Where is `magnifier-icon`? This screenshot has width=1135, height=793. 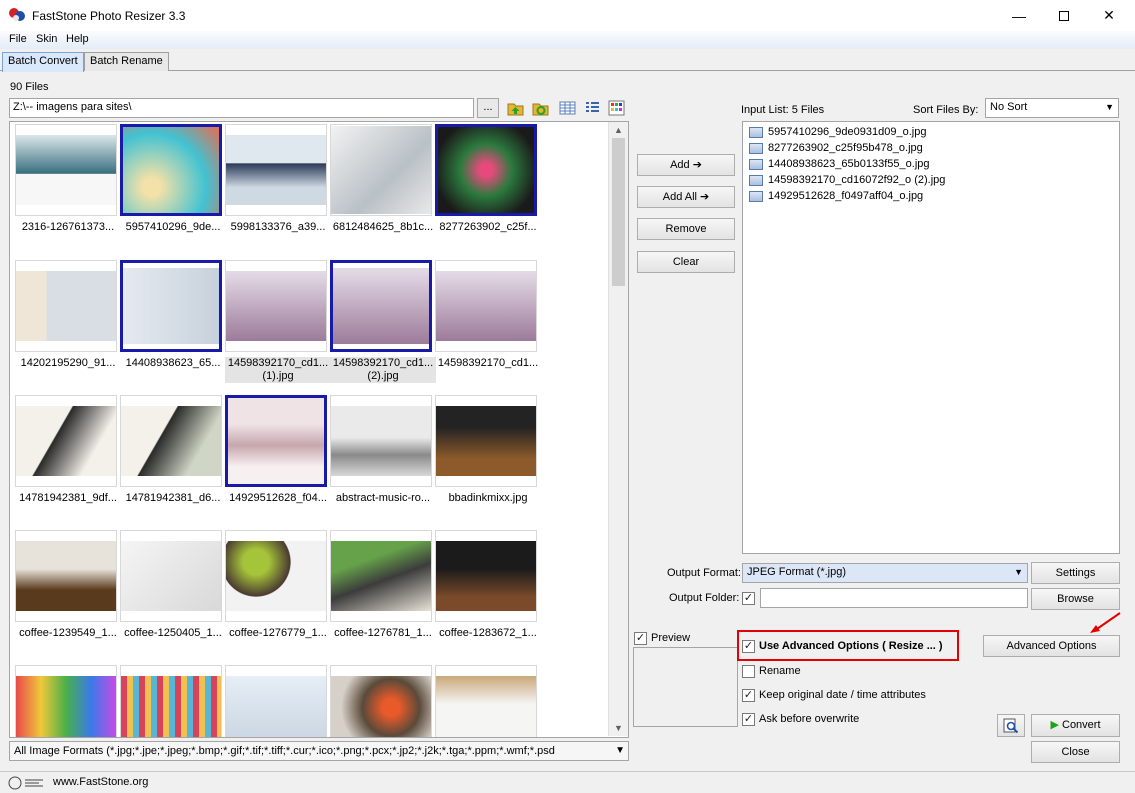
magnifier-icon is located at coordinates (1011, 726).